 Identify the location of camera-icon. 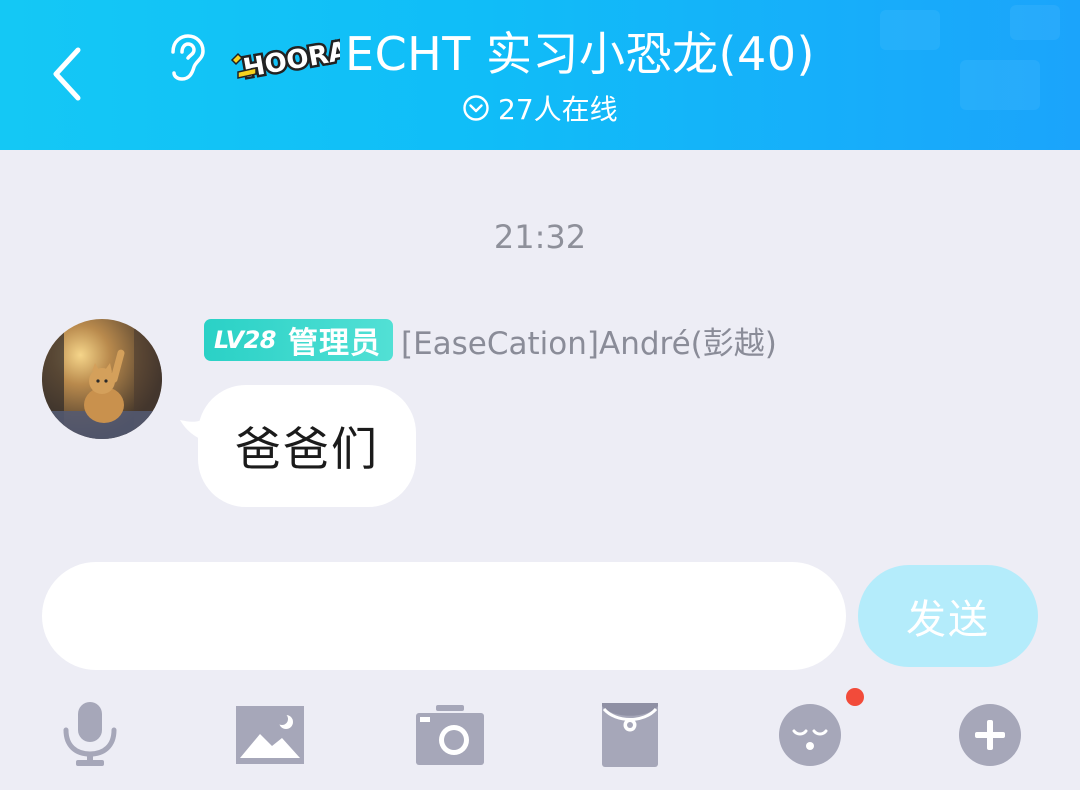
(450, 735).